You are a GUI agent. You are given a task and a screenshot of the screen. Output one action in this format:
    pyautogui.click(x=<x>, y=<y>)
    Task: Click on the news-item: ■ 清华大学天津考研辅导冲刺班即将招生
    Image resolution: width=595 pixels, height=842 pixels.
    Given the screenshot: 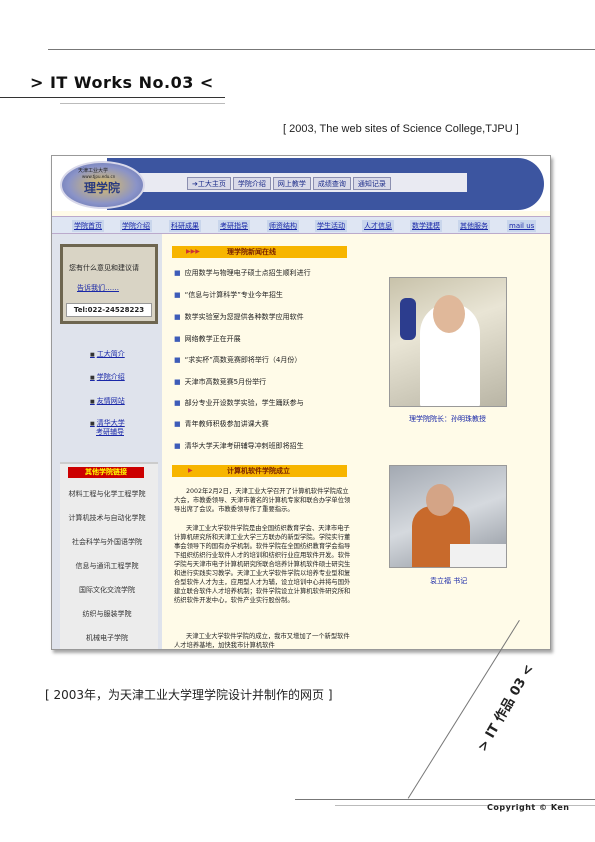 What is the action you would take?
    pyautogui.click(x=239, y=446)
    